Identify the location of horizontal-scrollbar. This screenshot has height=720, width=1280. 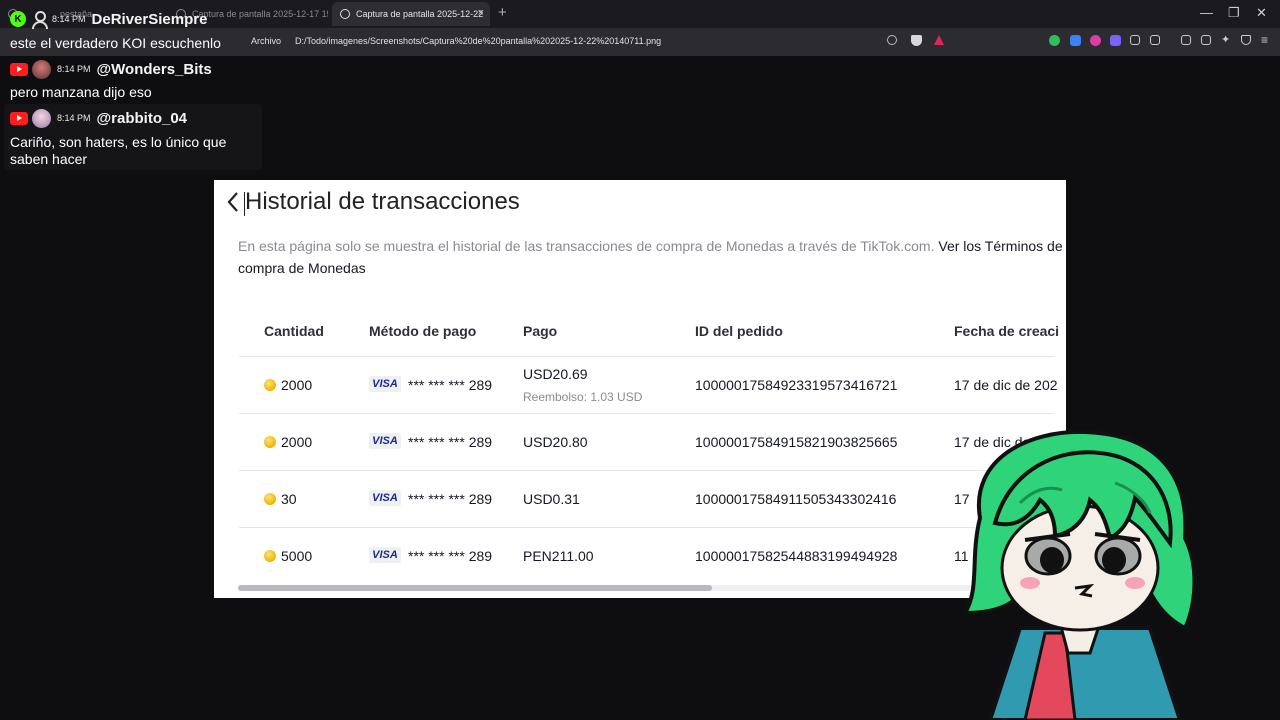
(647, 588).